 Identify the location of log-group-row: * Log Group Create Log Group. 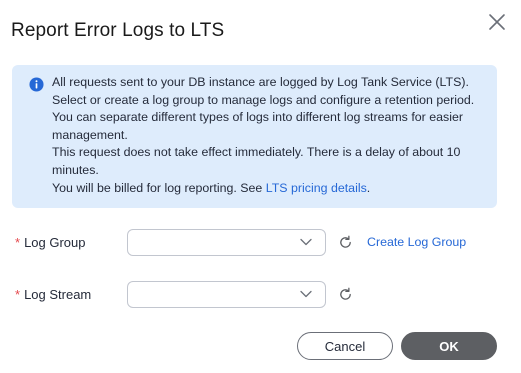
(260, 243).